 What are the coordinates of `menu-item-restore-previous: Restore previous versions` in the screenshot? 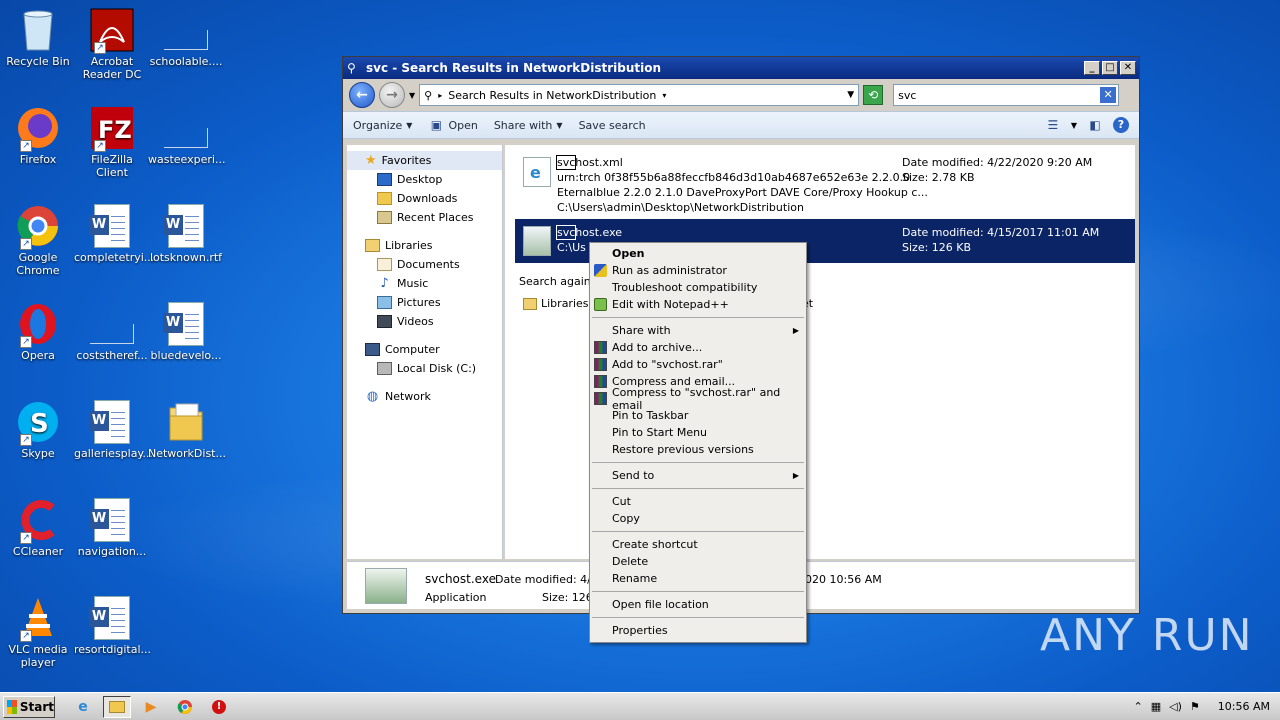 It's located at (698, 449).